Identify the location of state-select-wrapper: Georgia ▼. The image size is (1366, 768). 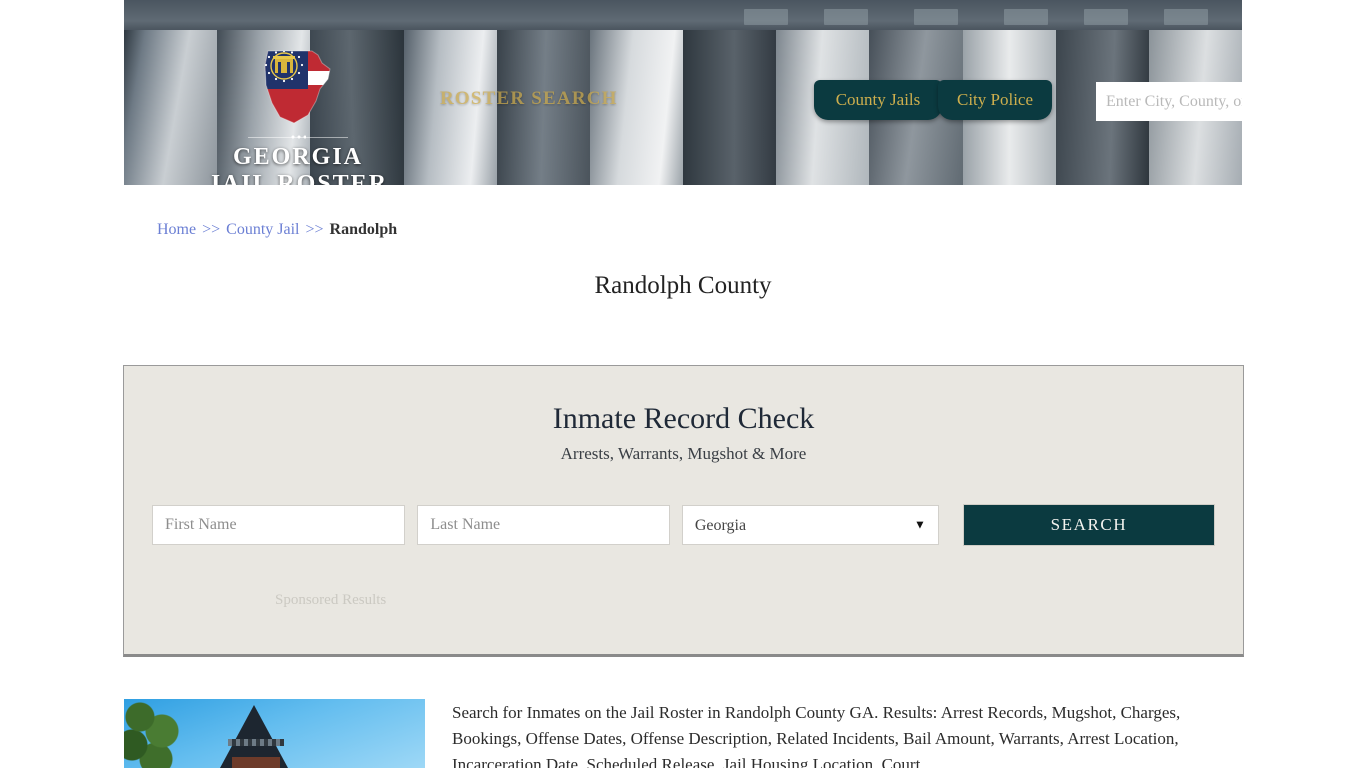
(810, 525).